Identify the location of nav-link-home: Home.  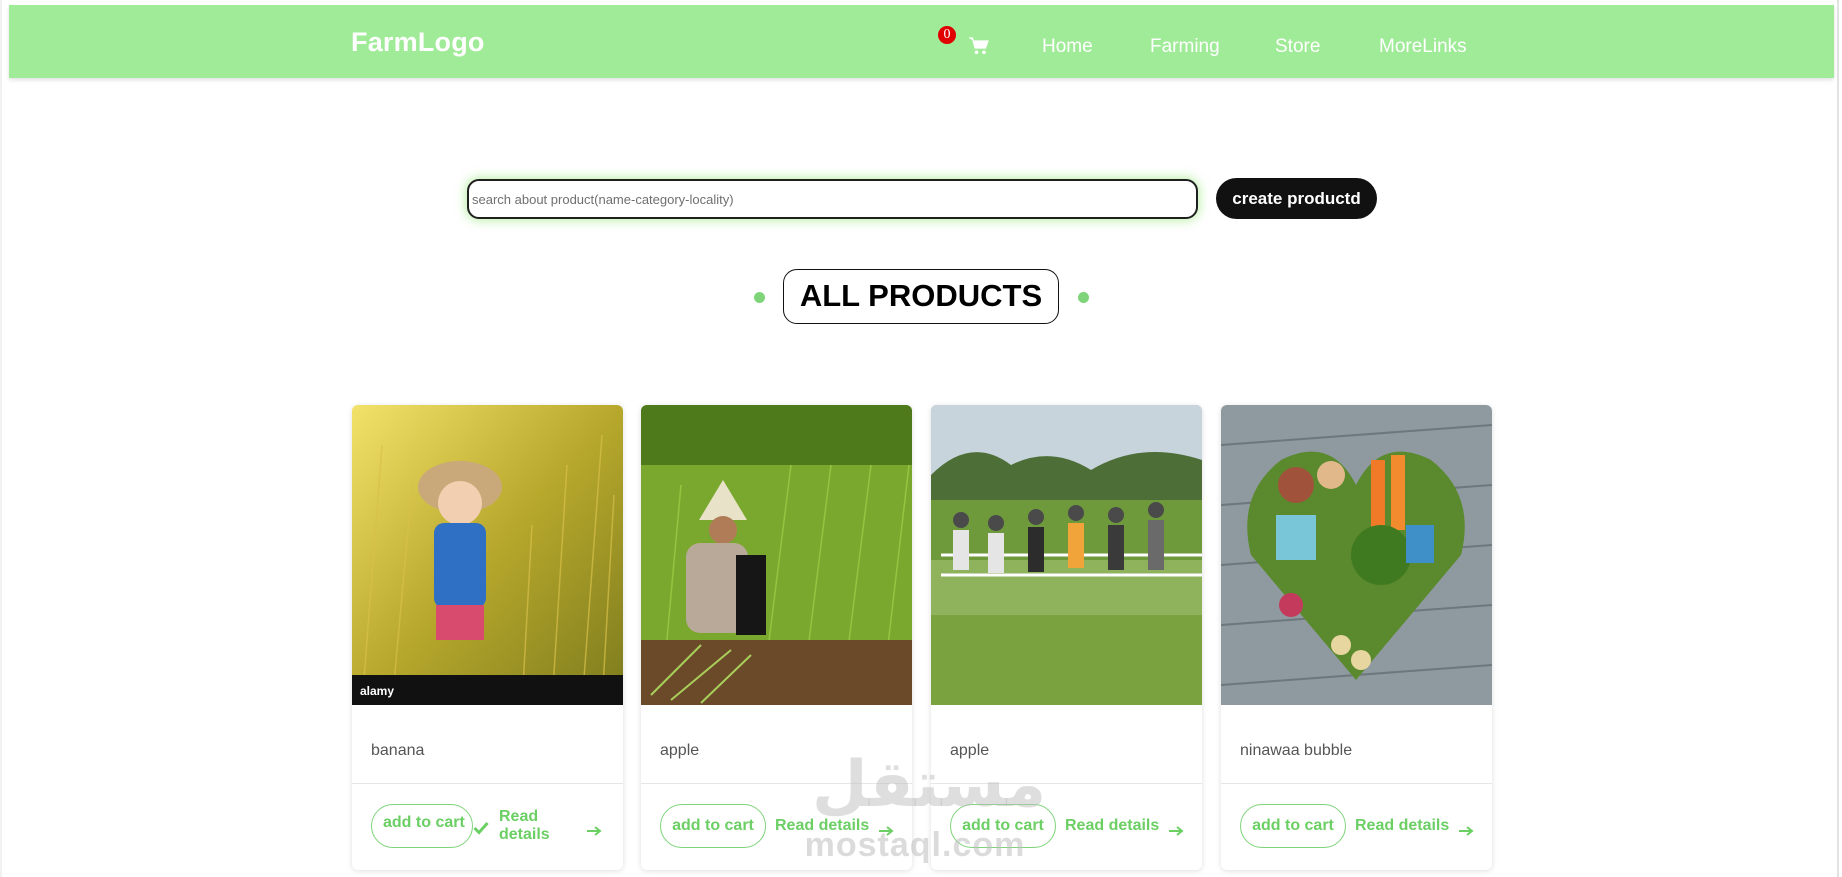
(1067, 47).